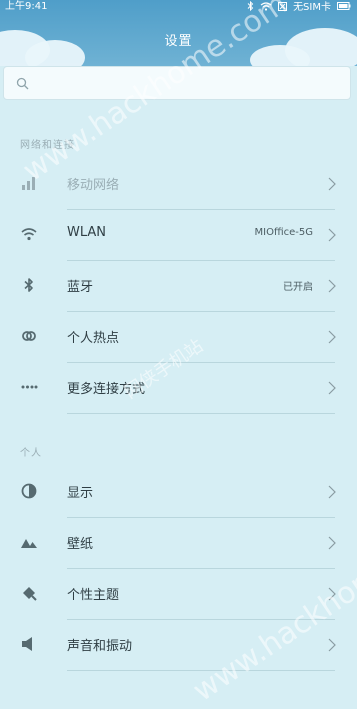 The image size is (357, 709). I want to click on header: 上午9:41 无SIM卡 设置, so click(178, 33).